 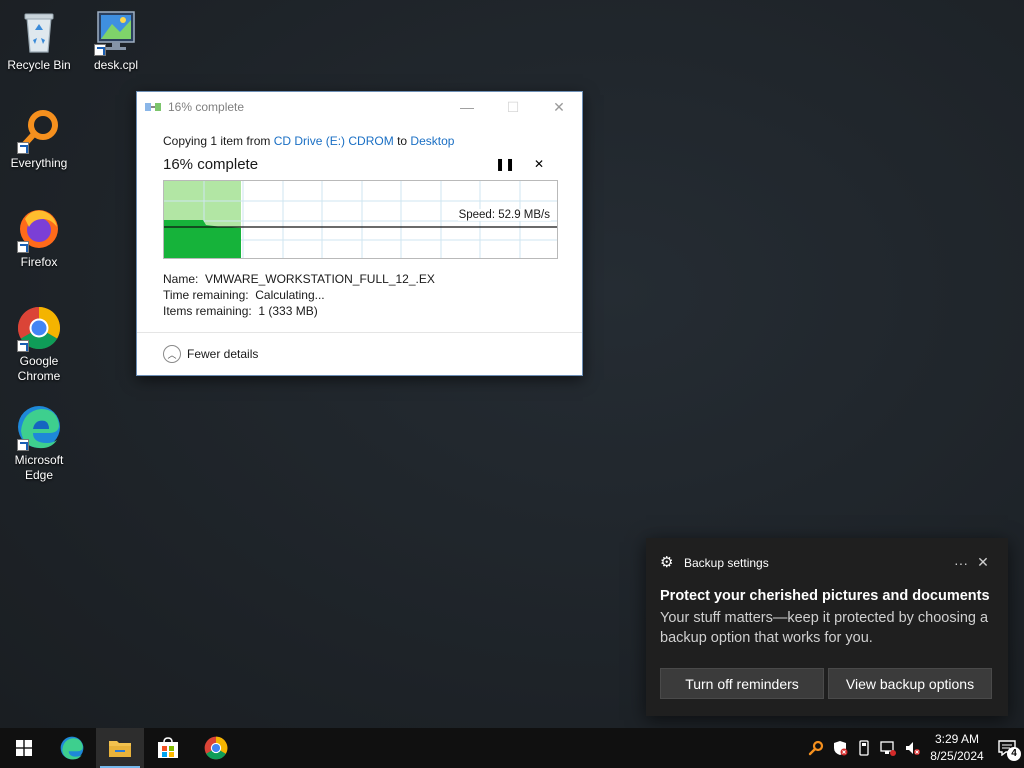 What do you see at coordinates (181, 279) in the screenshot?
I see `name-label: Name:` at bounding box center [181, 279].